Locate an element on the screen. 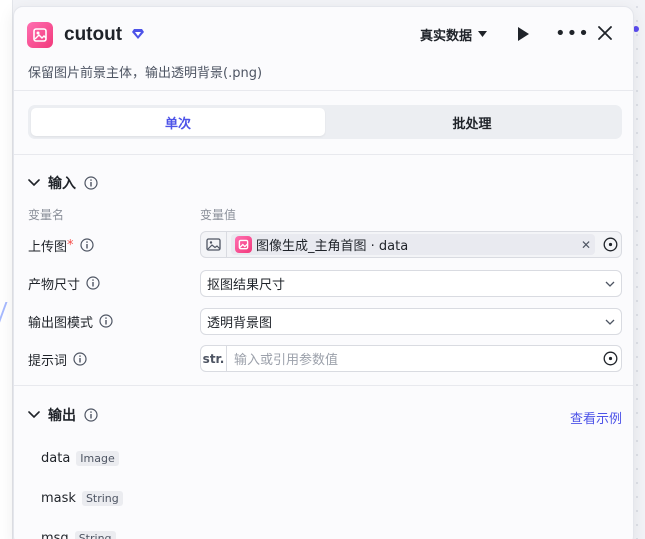 The height and width of the screenshot is (539, 645). prompt-input: str. 输入或引用参数值 is located at coordinates (411, 358).